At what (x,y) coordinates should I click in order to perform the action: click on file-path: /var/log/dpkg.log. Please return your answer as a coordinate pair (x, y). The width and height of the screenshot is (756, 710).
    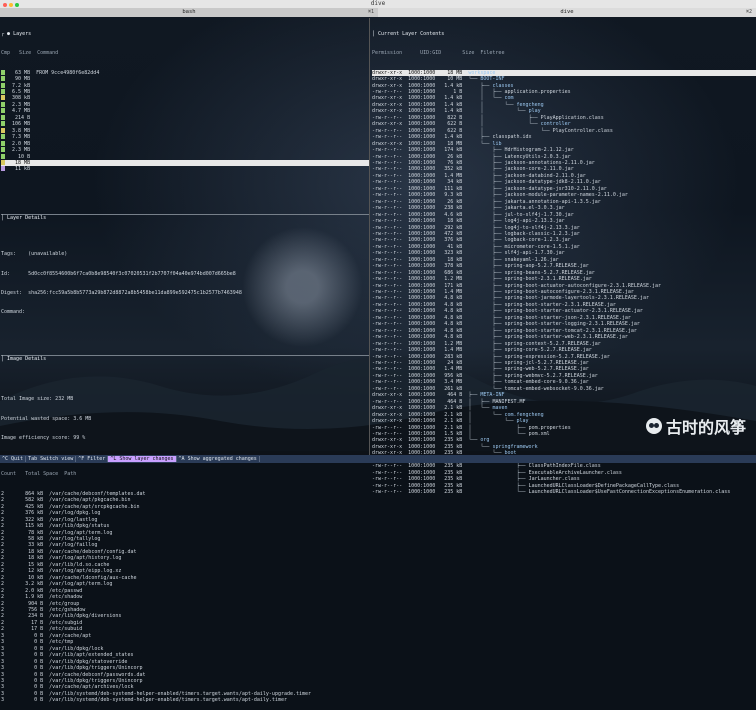
    Looking at the image, I should click on (75, 513).